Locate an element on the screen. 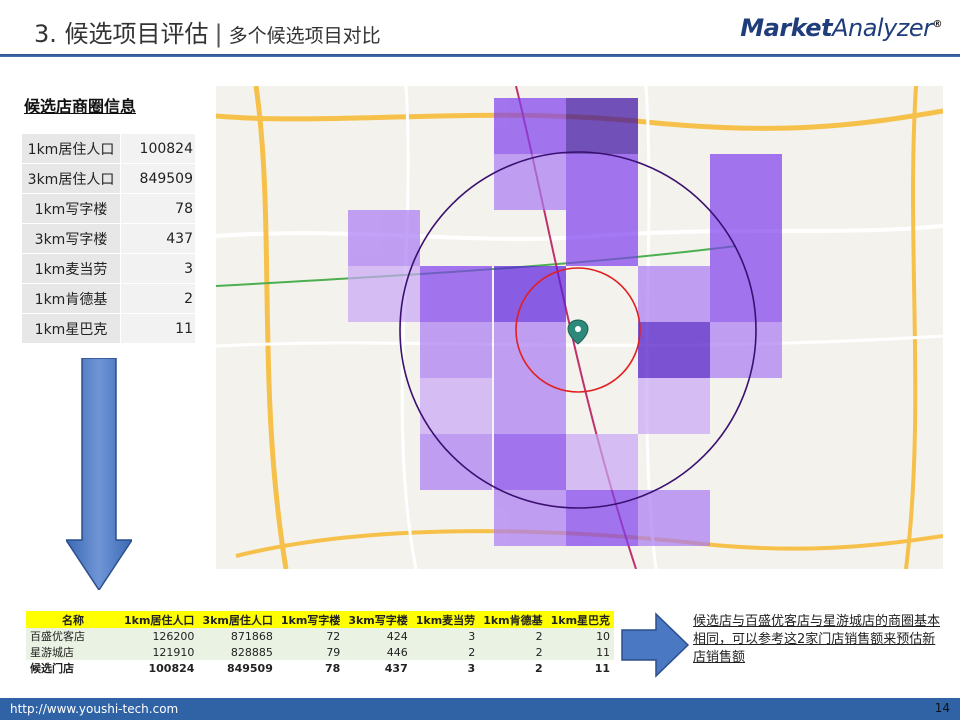  info-title: 候选店商圈信息 is located at coordinates (80, 106).